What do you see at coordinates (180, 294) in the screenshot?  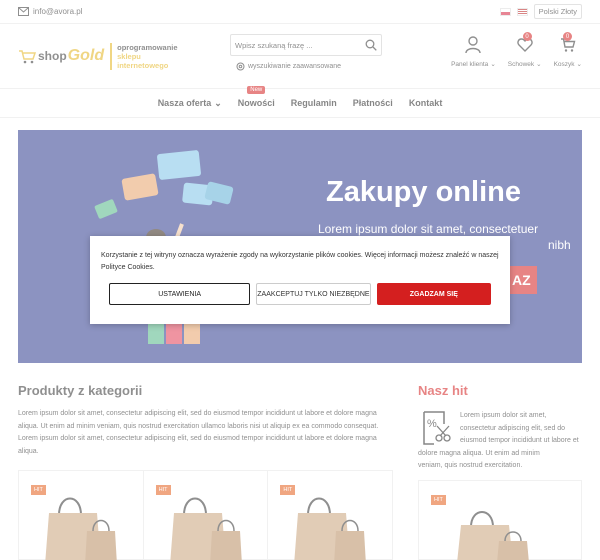 I see `cookie-settings-button: USTAWIENIA` at bounding box center [180, 294].